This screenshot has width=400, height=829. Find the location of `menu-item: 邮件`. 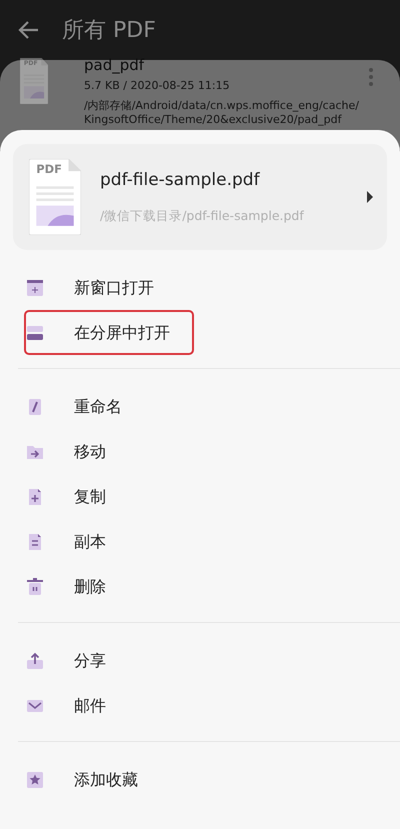

menu-item: 邮件 is located at coordinates (109, 705).